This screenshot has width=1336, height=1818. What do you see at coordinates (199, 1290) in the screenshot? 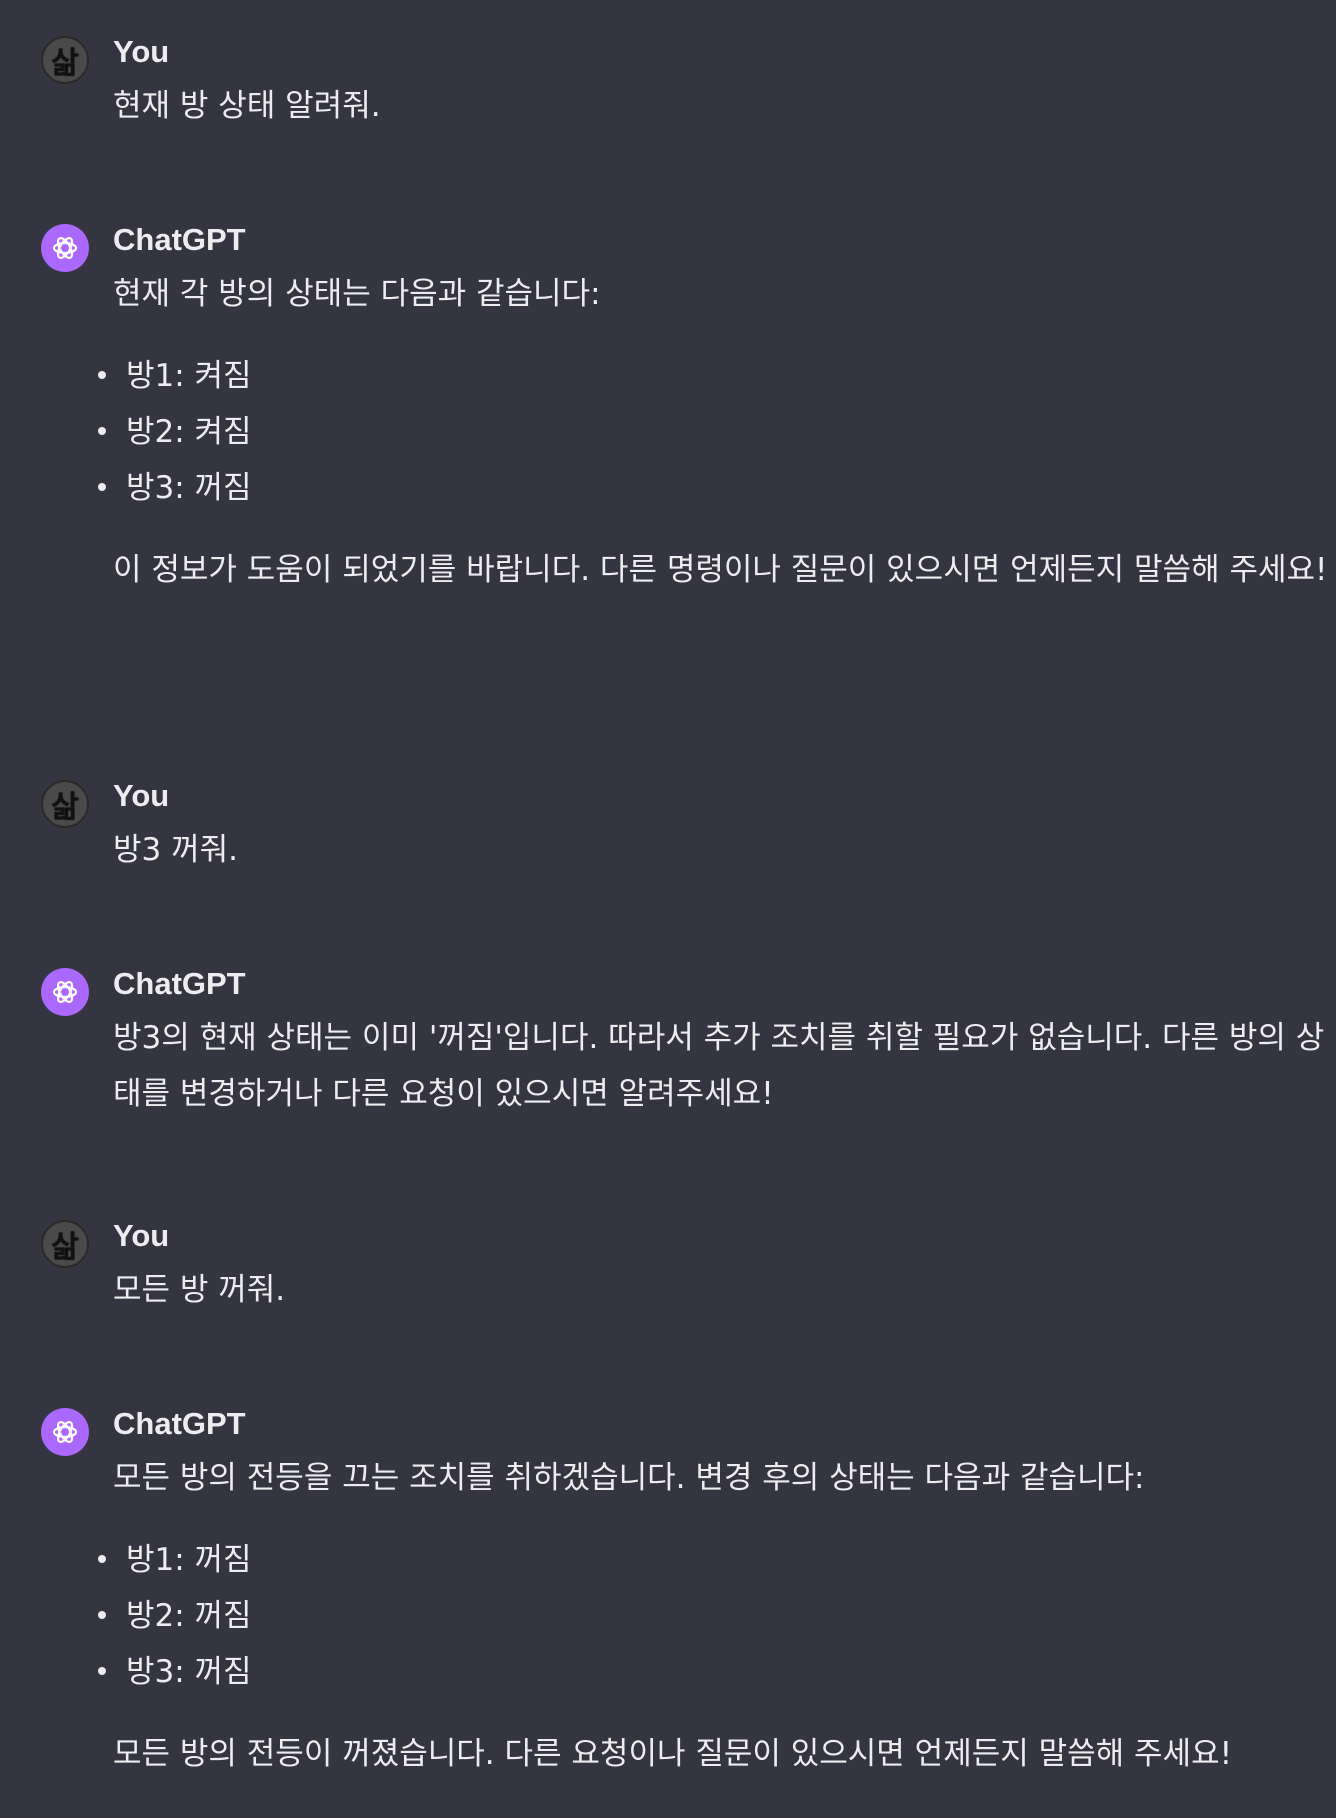
I see `message-paragraph: 모든 방 꺼줘.` at bounding box center [199, 1290].